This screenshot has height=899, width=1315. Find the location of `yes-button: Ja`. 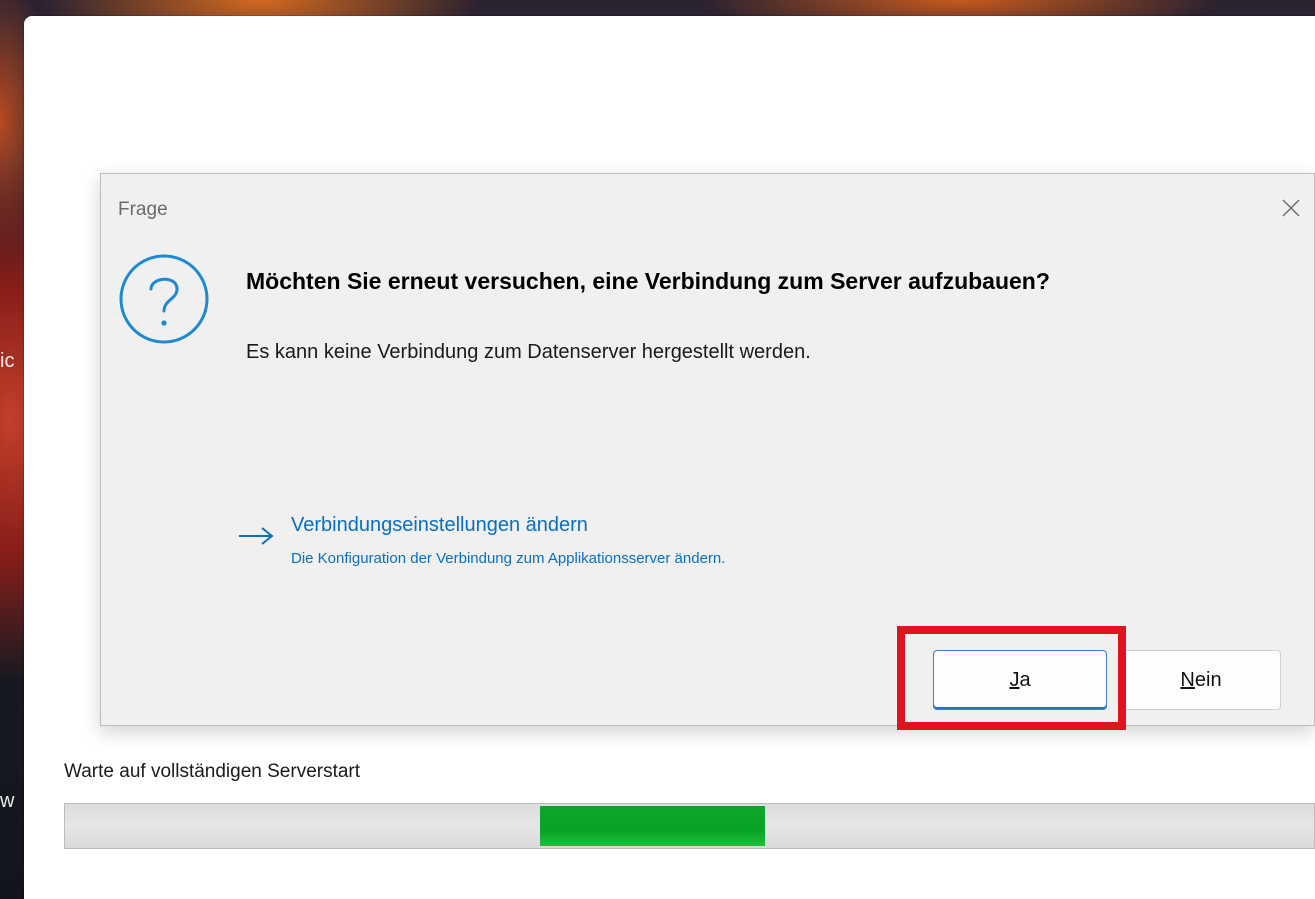

yes-button: Ja is located at coordinates (1020, 680).